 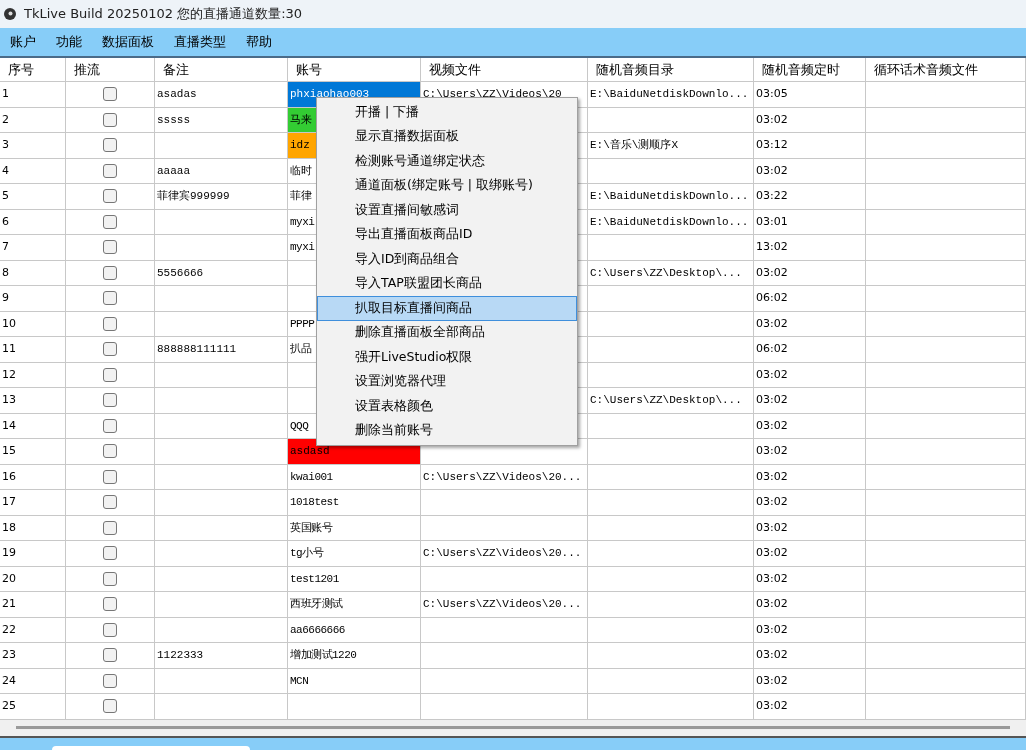 I want to click on row-number: 14, so click(x=9, y=425).